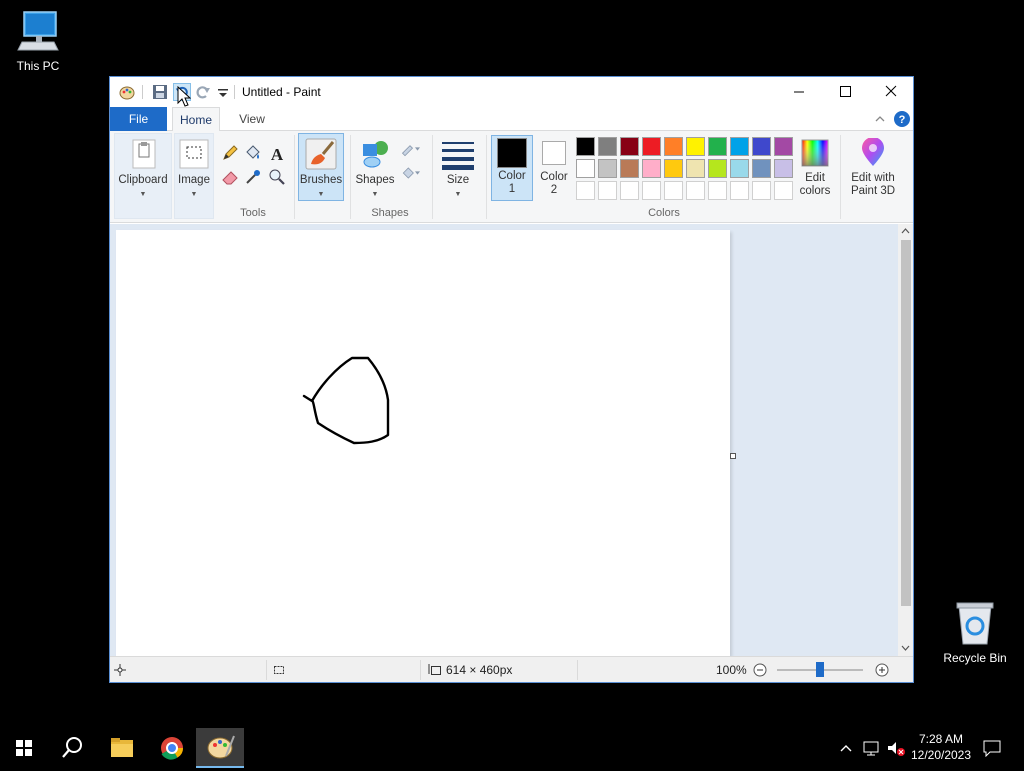 Image resolution: width=1024 pixels, height=771 pixels. I want to click on save-icon, so click(160, 92).